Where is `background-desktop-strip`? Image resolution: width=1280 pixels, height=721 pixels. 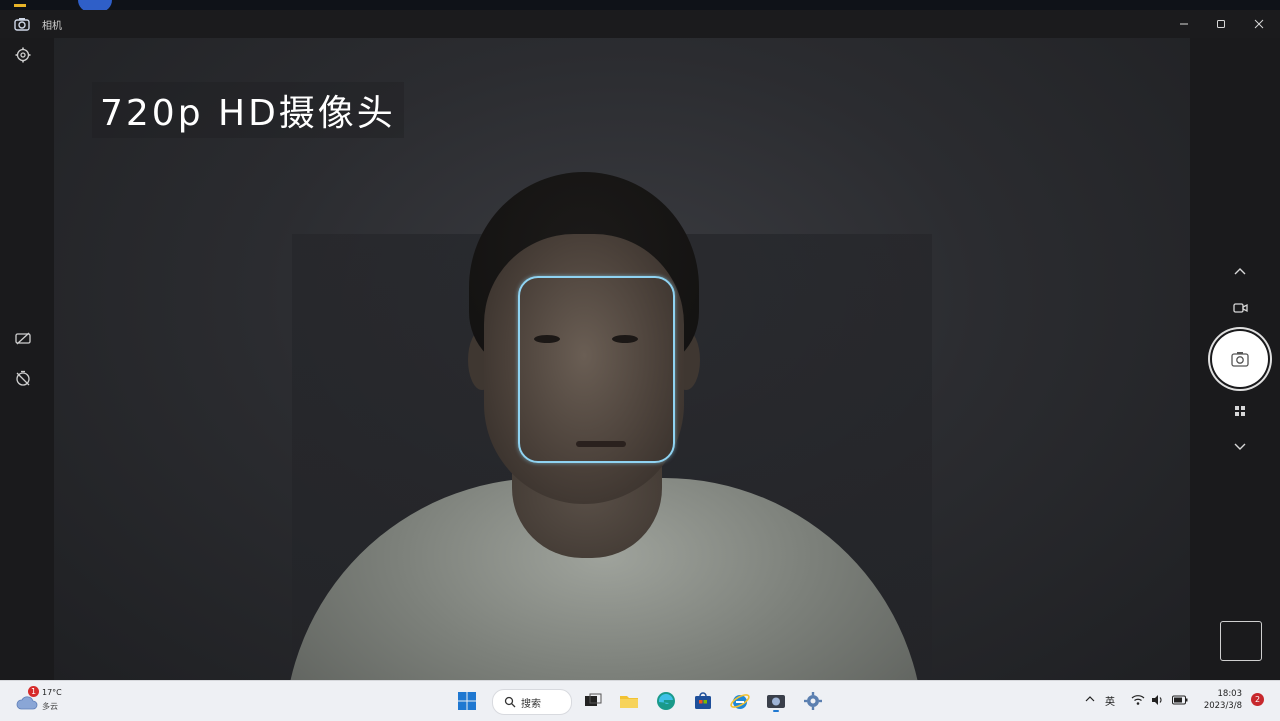
background-desktop-strip is located at coordinates (640, 6).